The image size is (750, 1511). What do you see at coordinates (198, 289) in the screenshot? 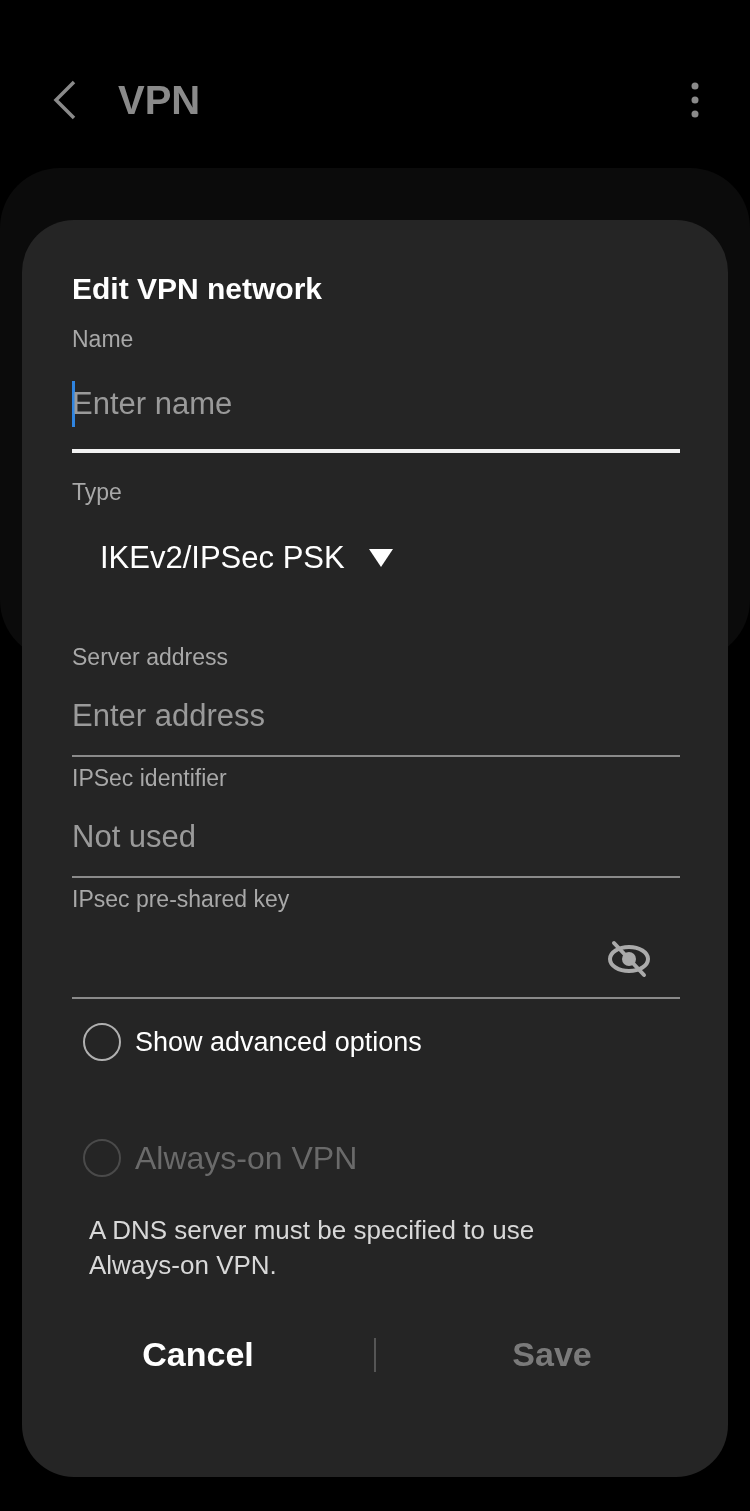
I see `dialog-title: Edit VPN network` at bounding box center [198, 289].